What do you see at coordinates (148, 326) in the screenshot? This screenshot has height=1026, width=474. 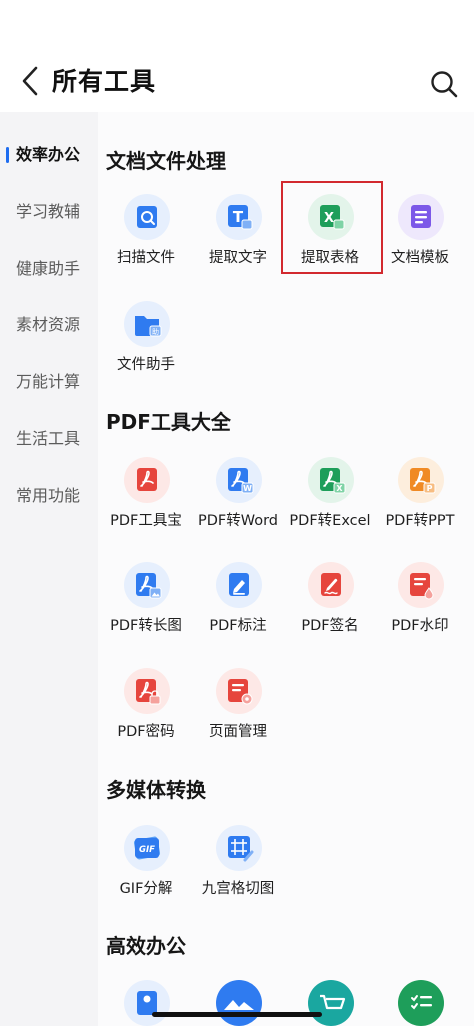 I see `folder-icon: 助` at bounding box center [148, 326].